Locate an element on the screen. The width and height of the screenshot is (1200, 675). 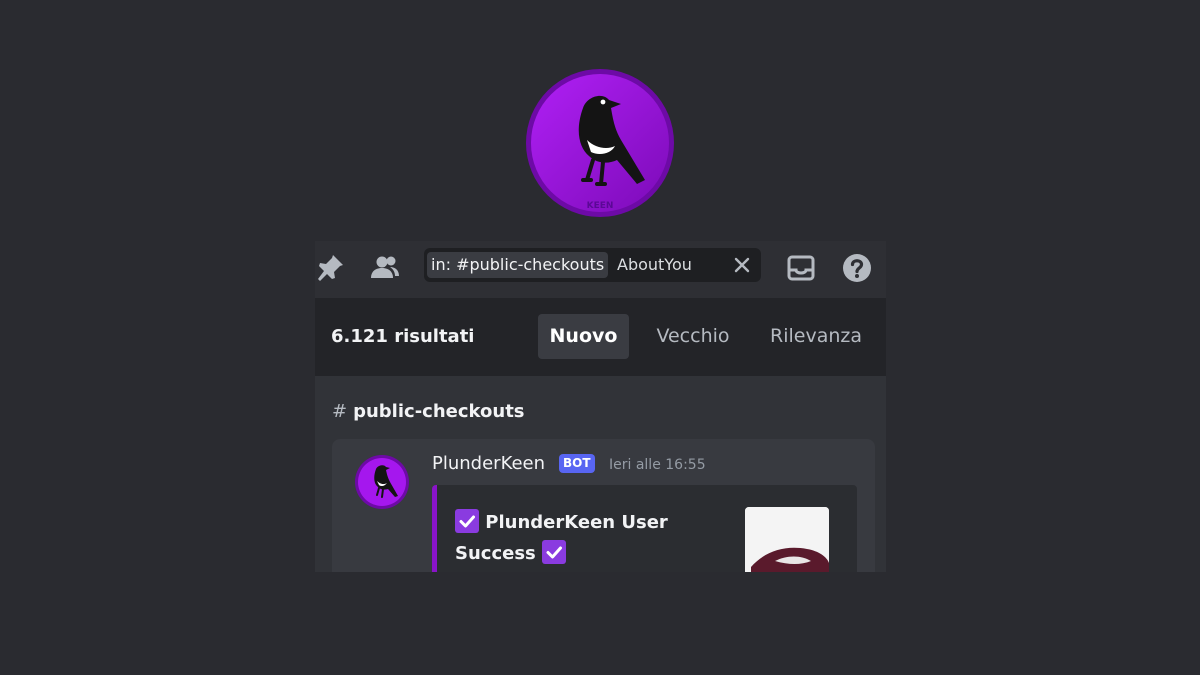
tab-sort-oldest: Vecchio is located at coordinates (693, 336).